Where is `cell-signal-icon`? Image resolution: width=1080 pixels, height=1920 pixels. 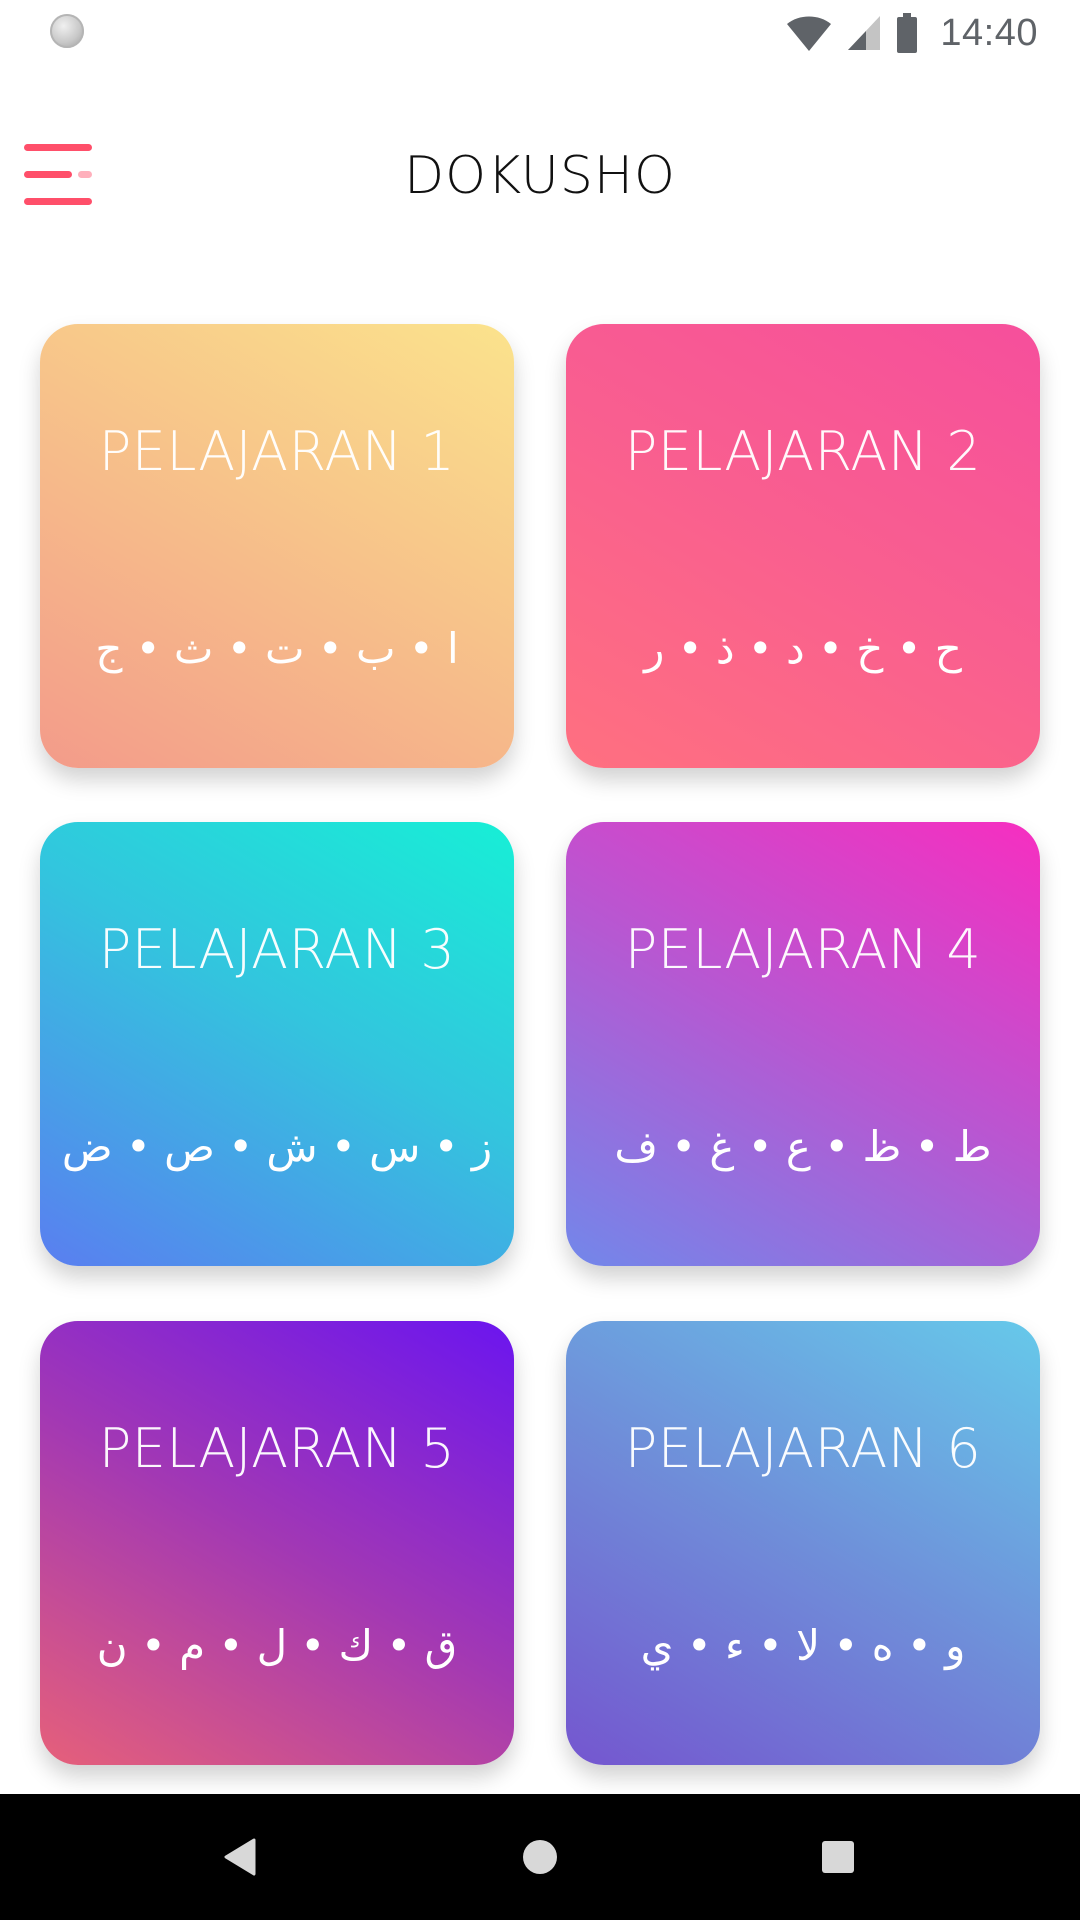 cell-signal-icon is located at coordinates (864, 33).